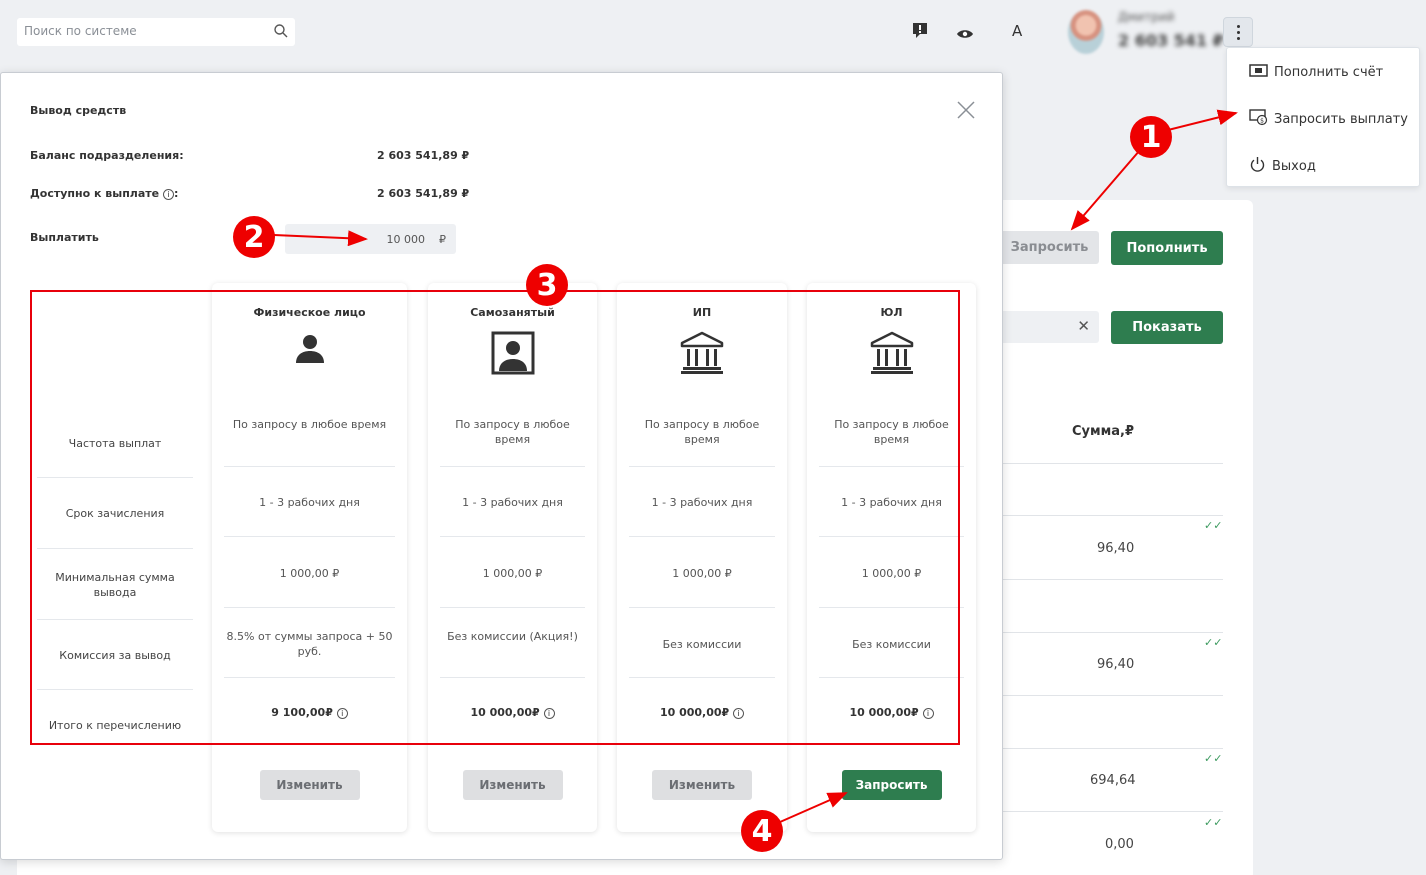 This screenshot has width=1426, height=875. What do you see at coordinates (891, 644) in the screenshot?
I see `plan-fee: Без комиссии` at bounding box center [891, 644].